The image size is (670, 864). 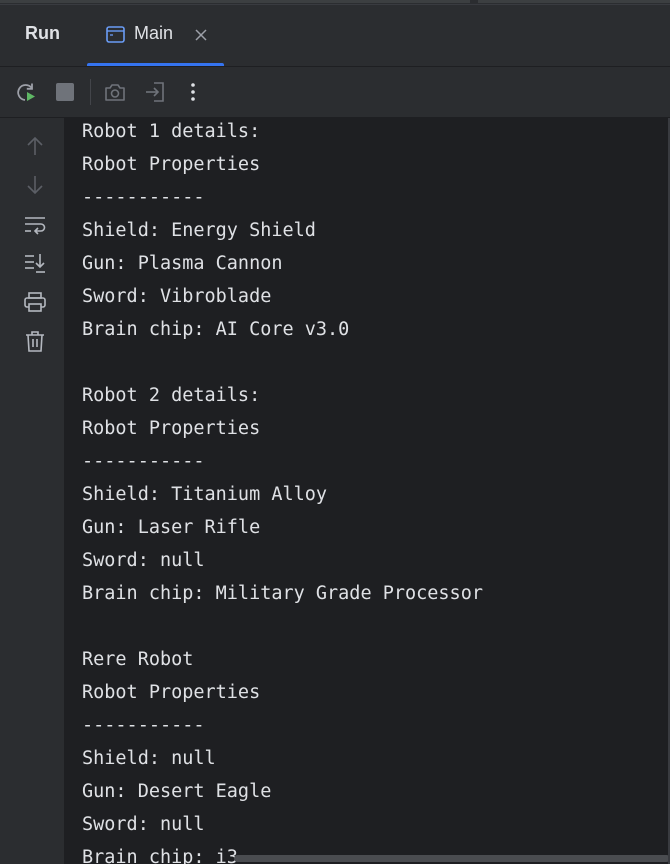 I want to click on tool-window-title: Run, so click(x=42, y=33).